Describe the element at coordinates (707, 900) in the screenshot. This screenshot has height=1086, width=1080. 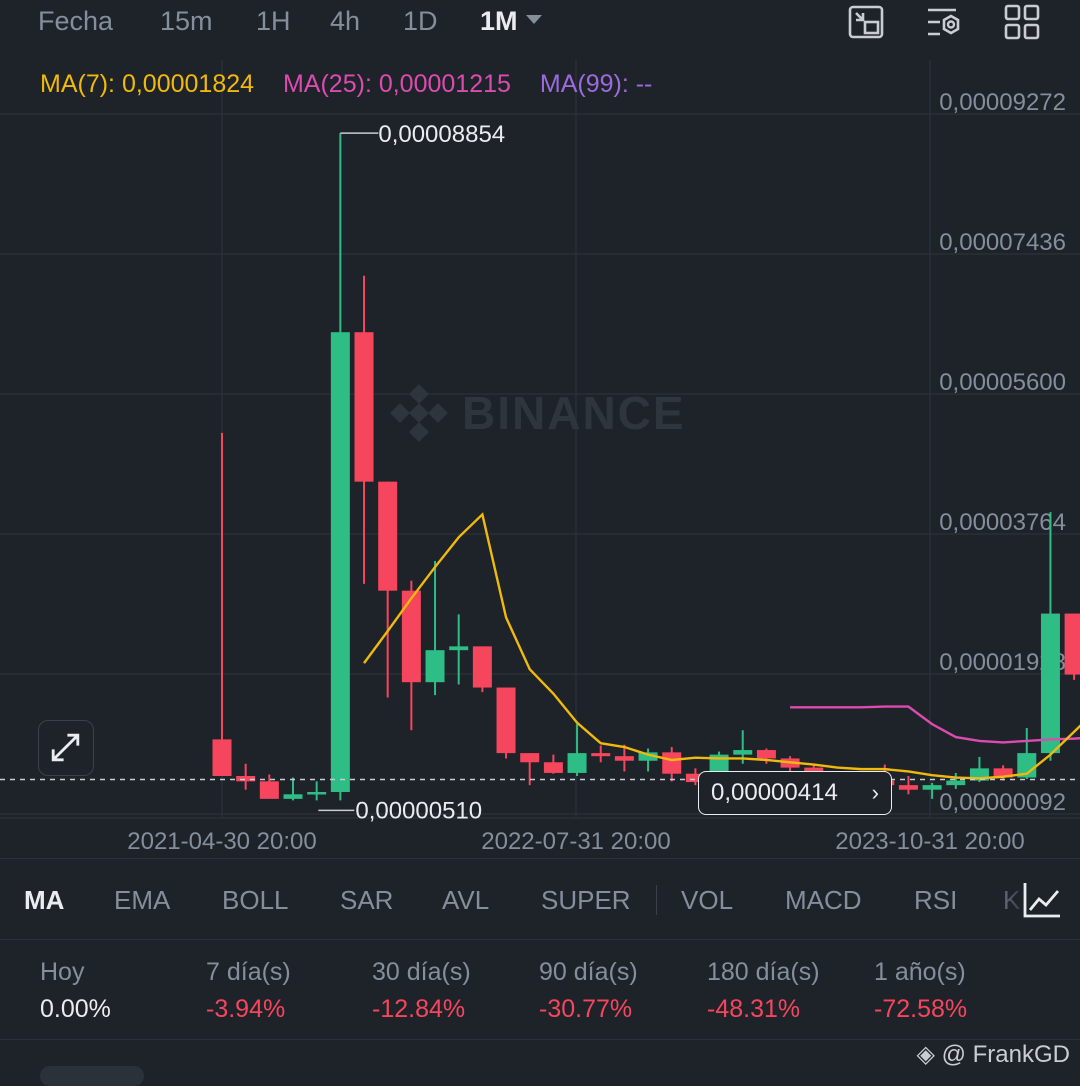
I see `tab-vol: VOL` at that location.